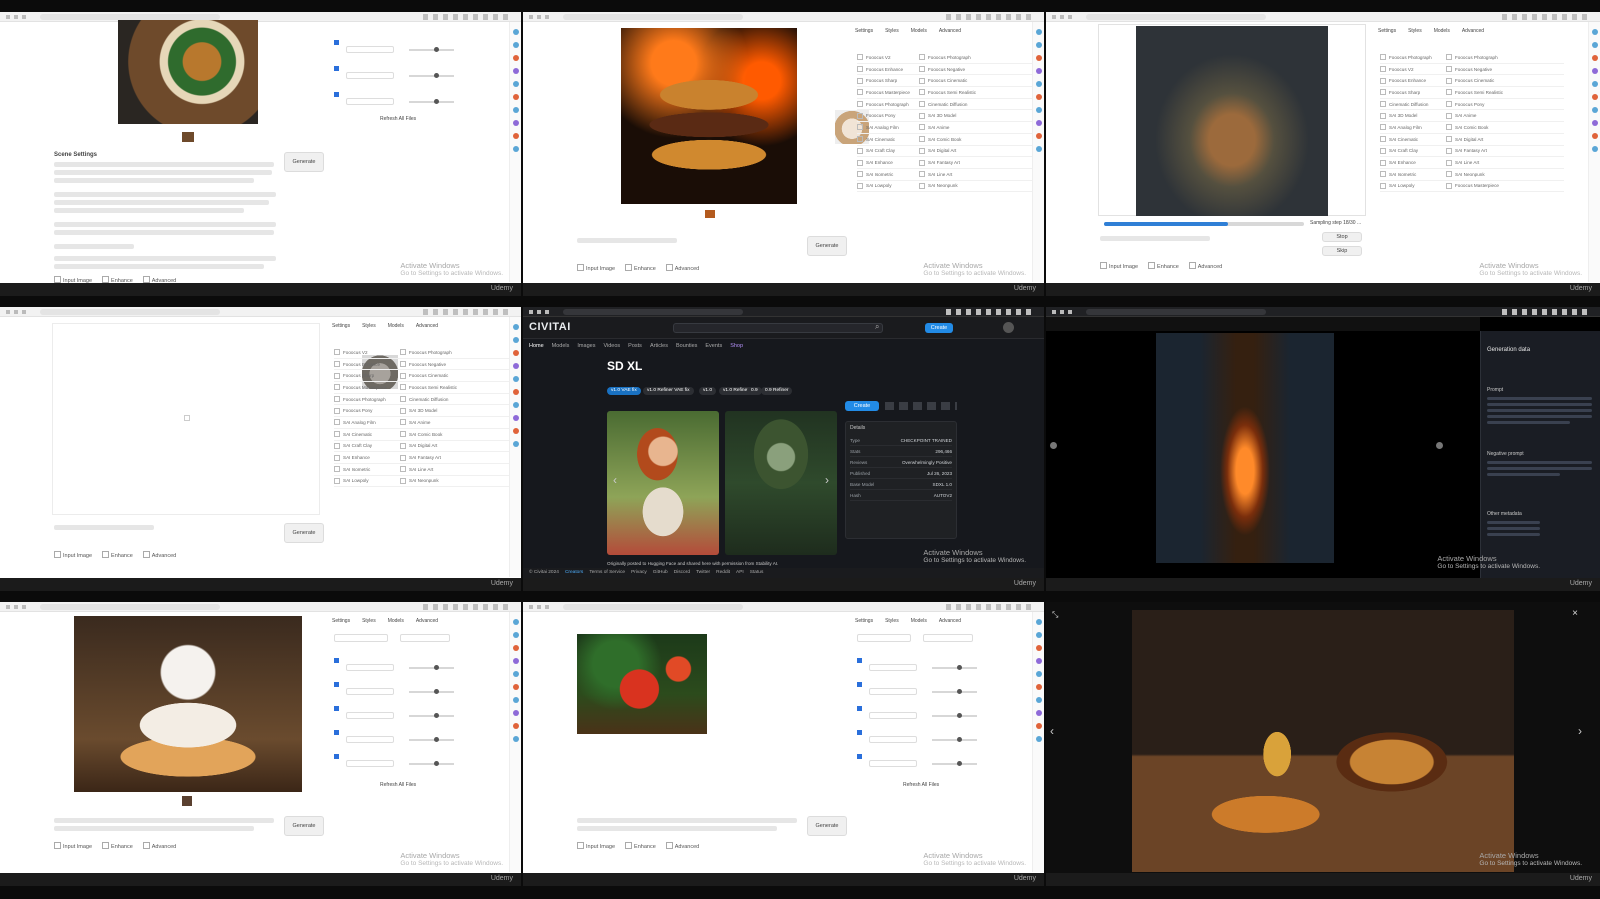 The width and height of the screenshot is (1600, 899). I want to click on nav-models: Models, so click(561, 346).